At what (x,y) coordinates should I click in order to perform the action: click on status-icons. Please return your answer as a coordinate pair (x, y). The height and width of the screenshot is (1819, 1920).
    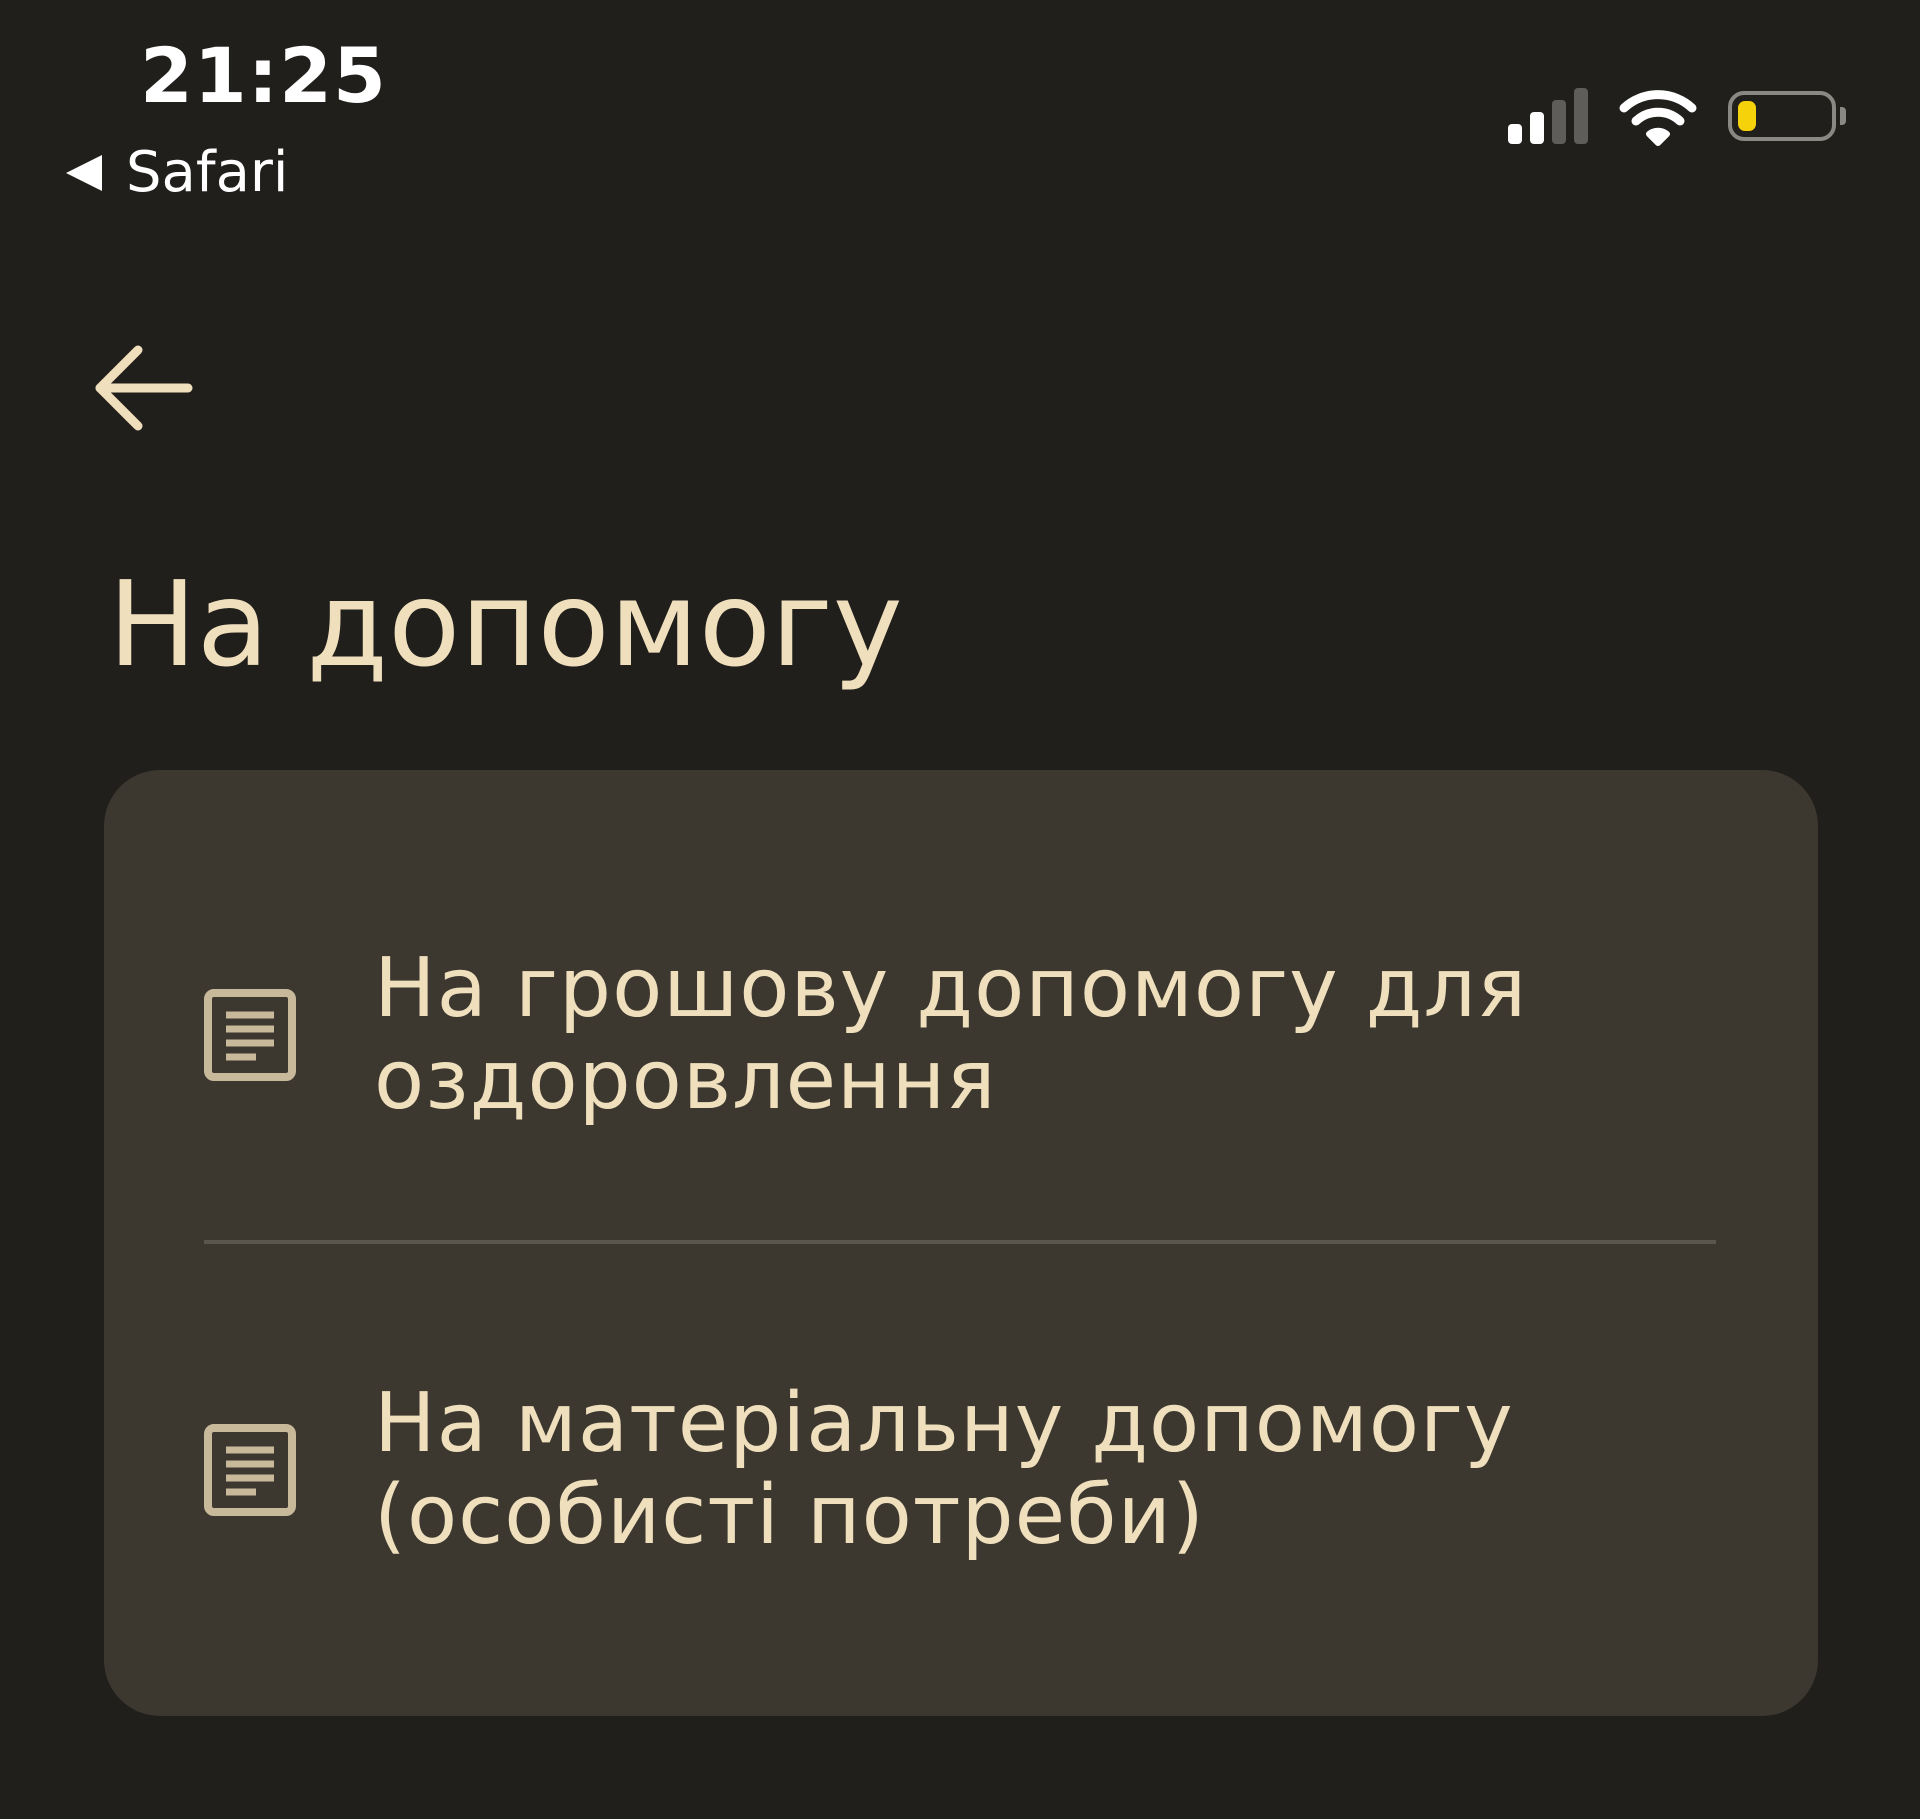
    Looking at the image, I should click on (1677, 116).